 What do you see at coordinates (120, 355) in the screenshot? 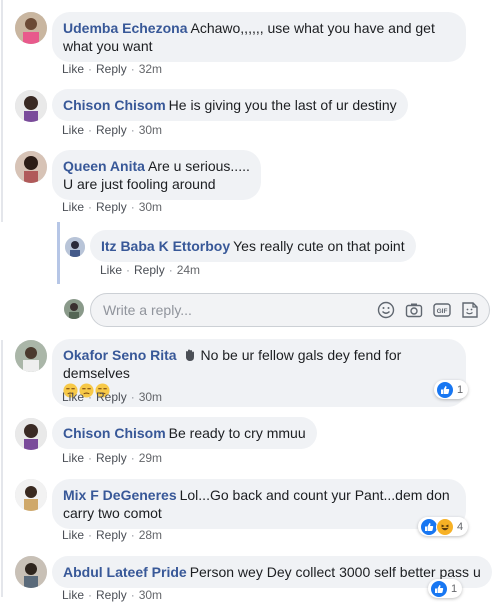
I see `commenter-name: Okafor Seno Rita` at bounding box center [120, 355].